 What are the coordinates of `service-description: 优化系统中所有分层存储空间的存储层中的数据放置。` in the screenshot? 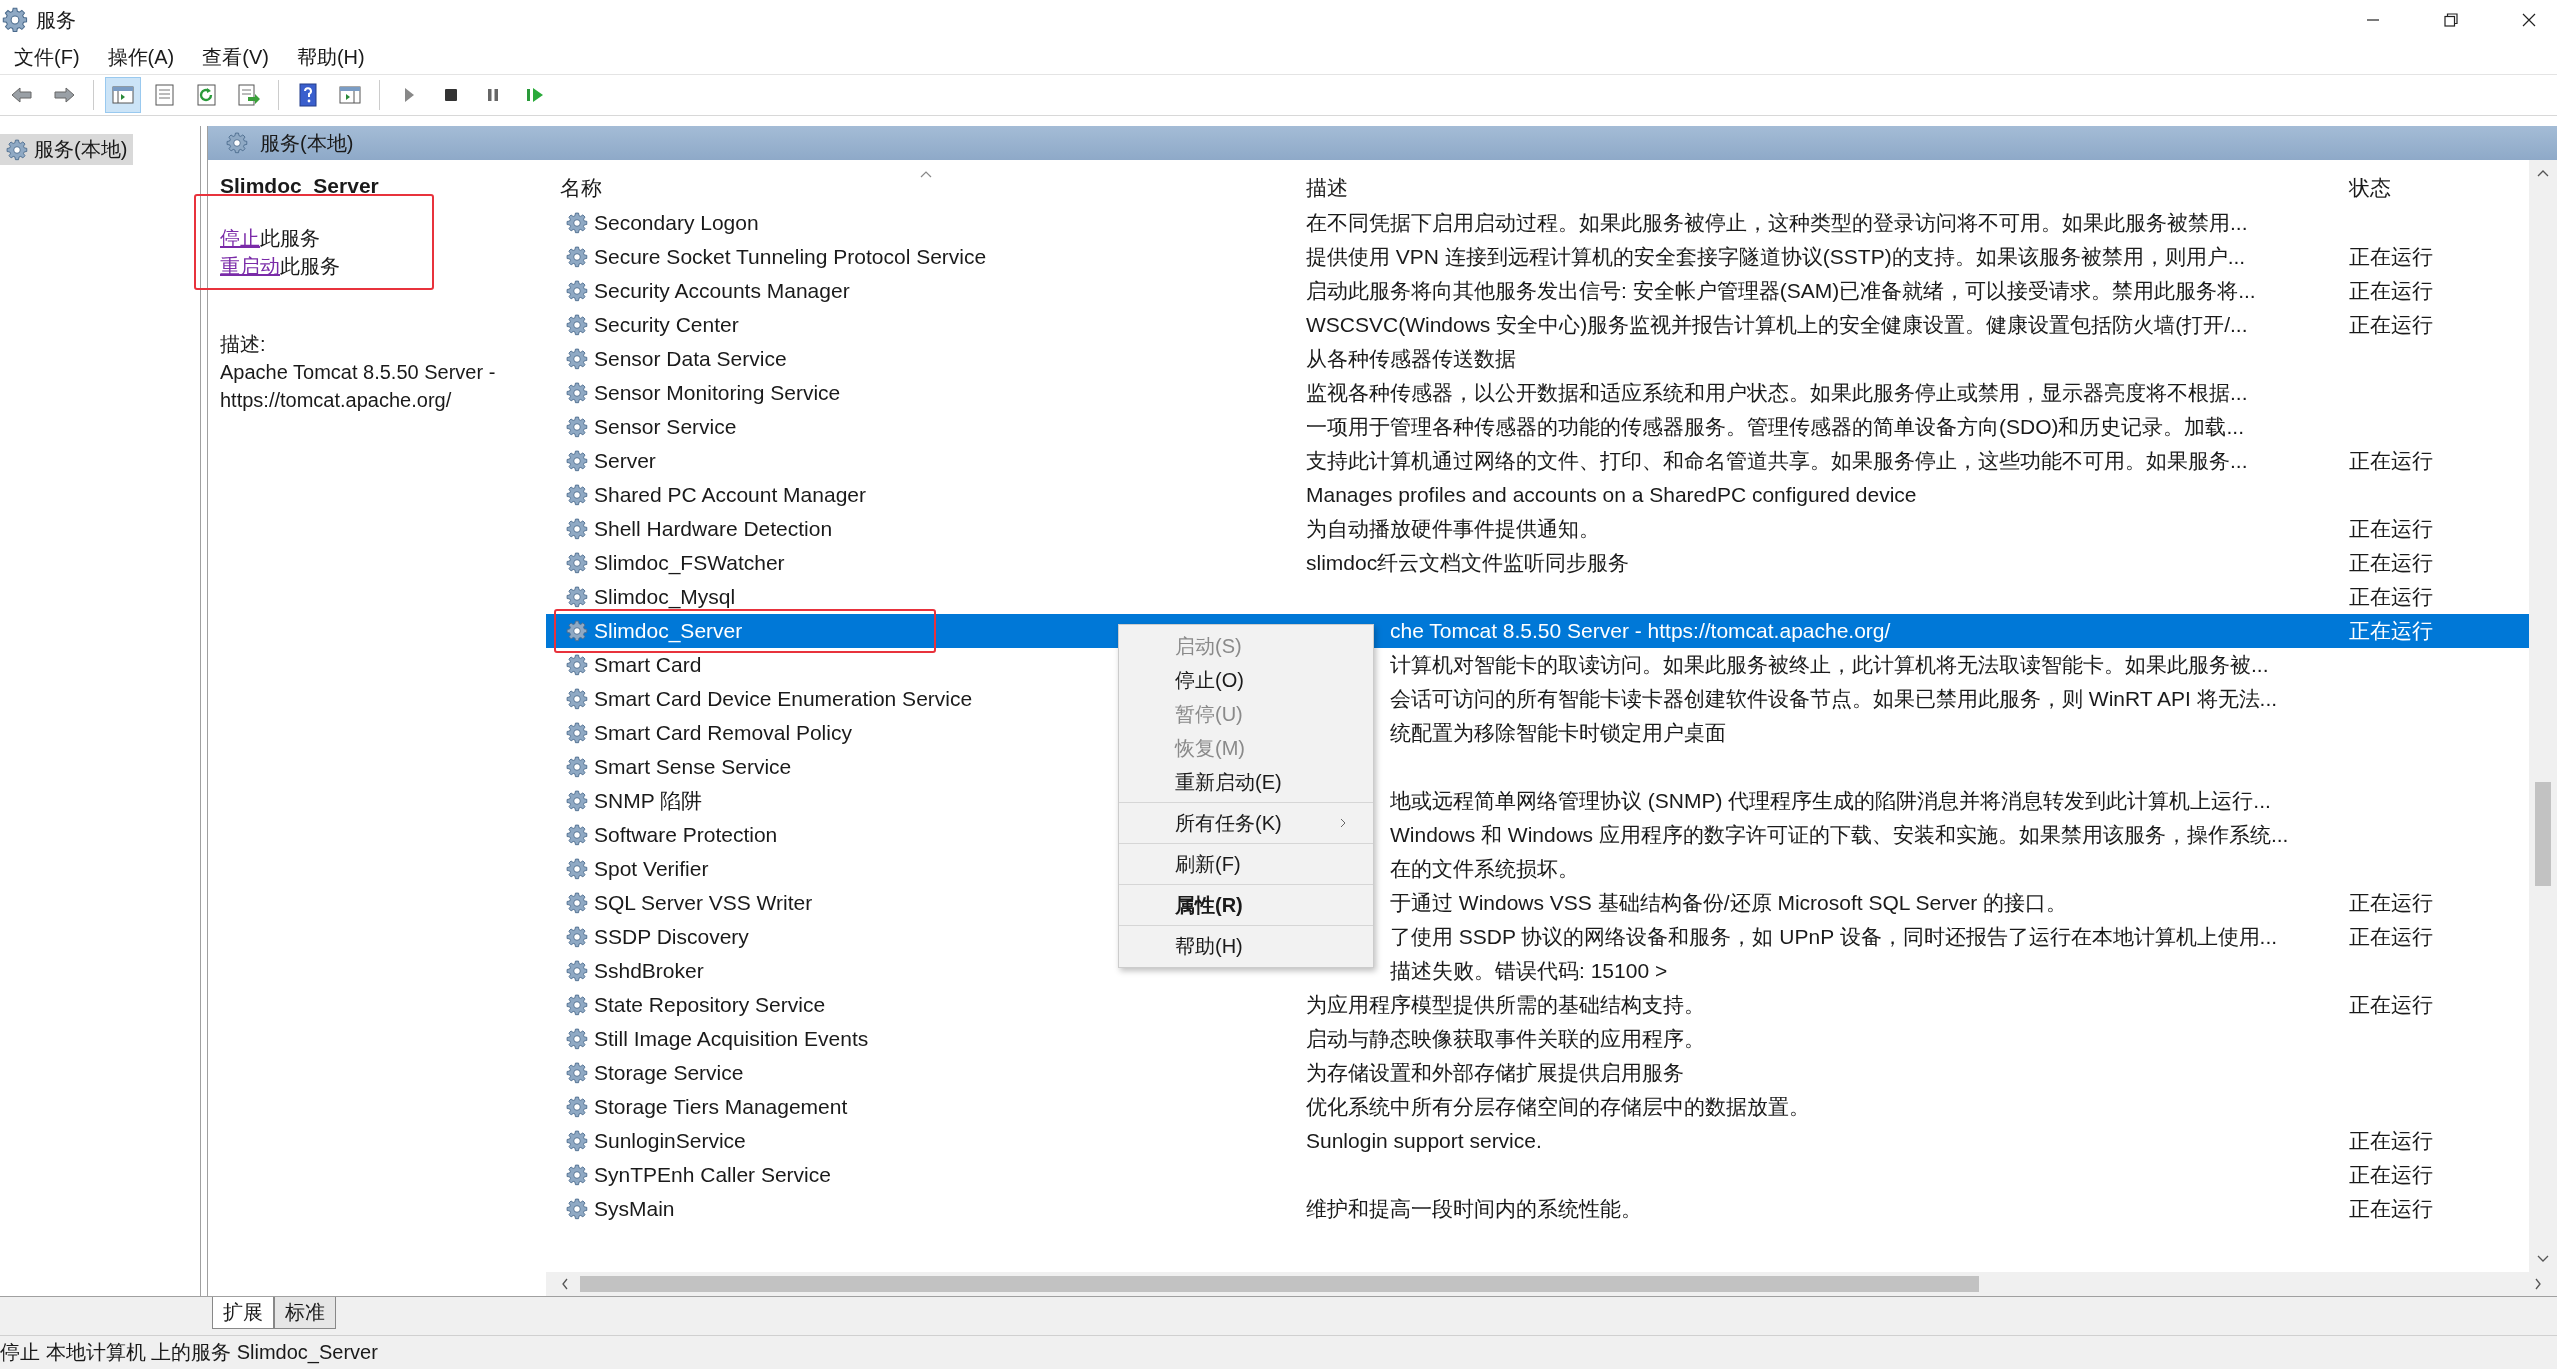 It's located at (1558, 1106).